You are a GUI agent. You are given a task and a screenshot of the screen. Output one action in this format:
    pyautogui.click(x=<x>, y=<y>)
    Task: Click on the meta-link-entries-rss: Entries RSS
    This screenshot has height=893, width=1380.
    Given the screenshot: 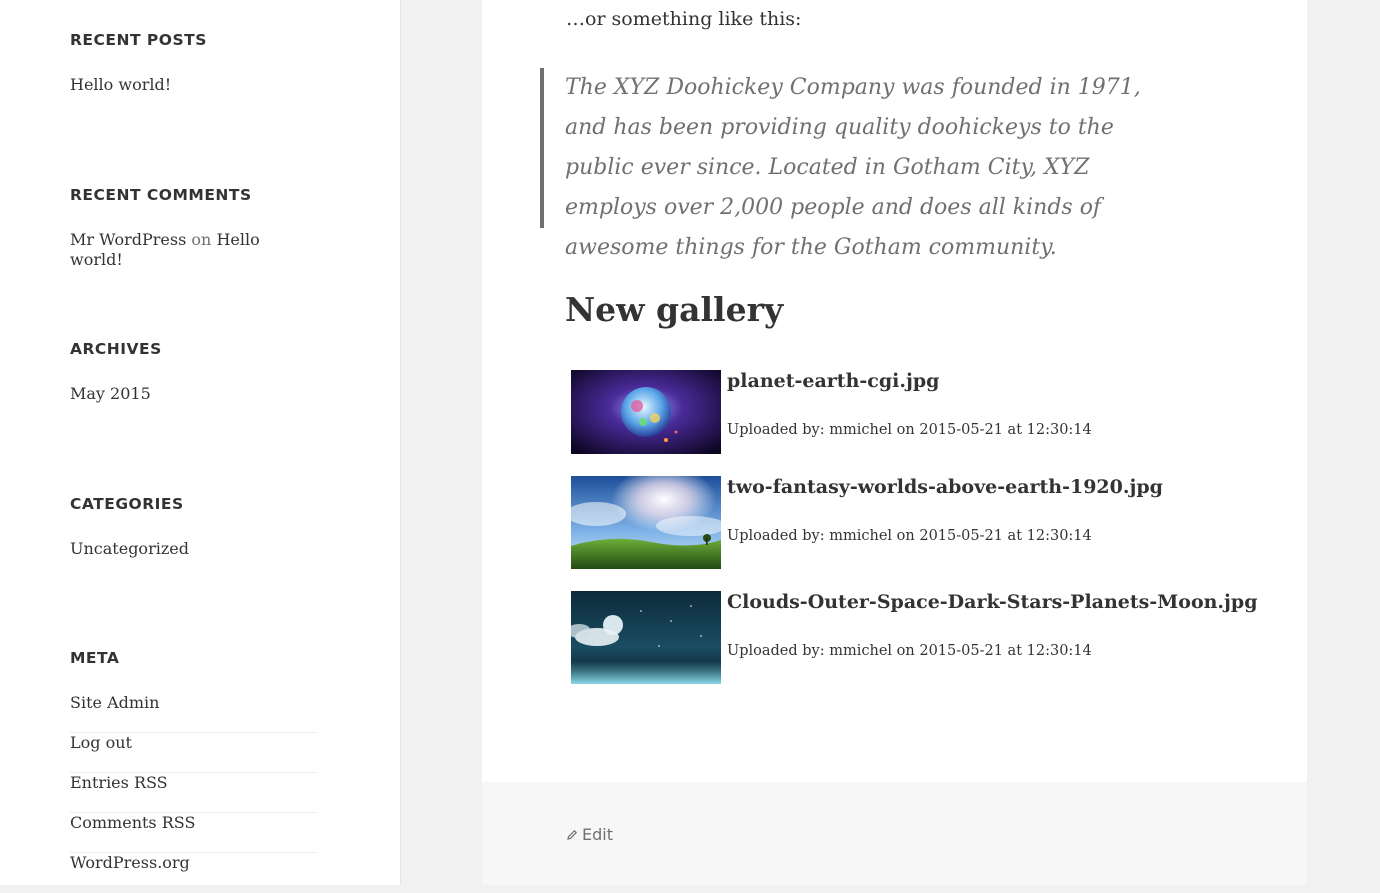 What is the action you would take?
    pyautogui.click(x=119, y=782)
    